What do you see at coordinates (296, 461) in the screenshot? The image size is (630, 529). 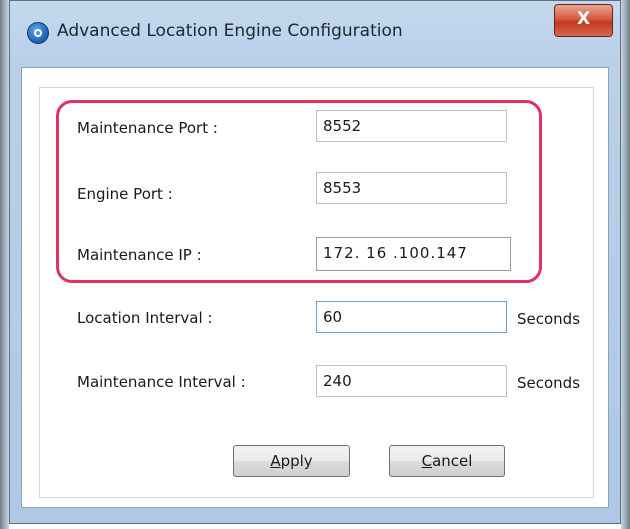 I see `apply-label: pply` at bounding box center [296, 461].